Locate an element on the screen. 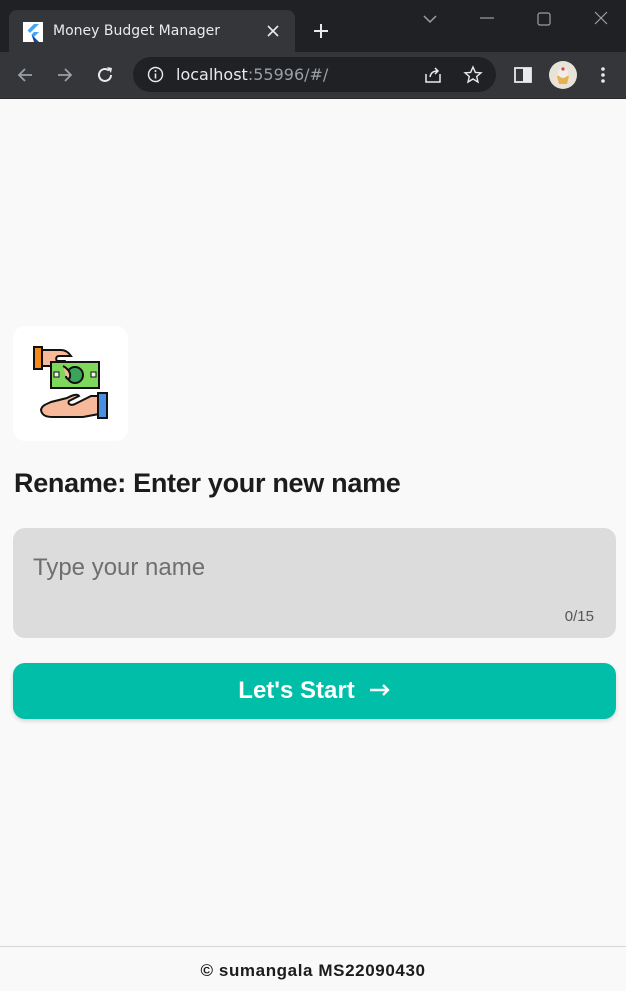 This screenshot has width=626, height=991. tab-title: Money Budget Manager is located at coordinates (137, 31).